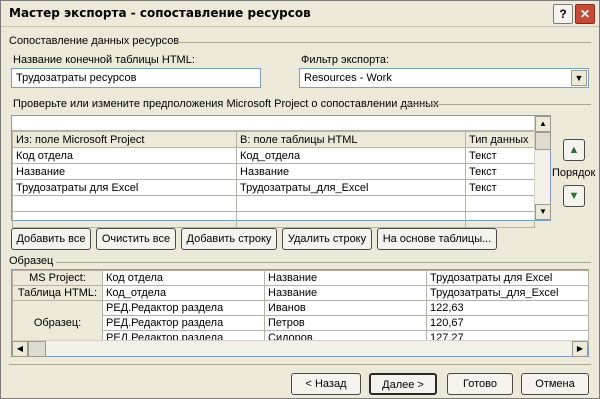  What do you see at coordinates (300, 348) in the screenshot?
I see `sample-horizontal-scrollbar: ◀ ▶` at bounding box center [300, 348].